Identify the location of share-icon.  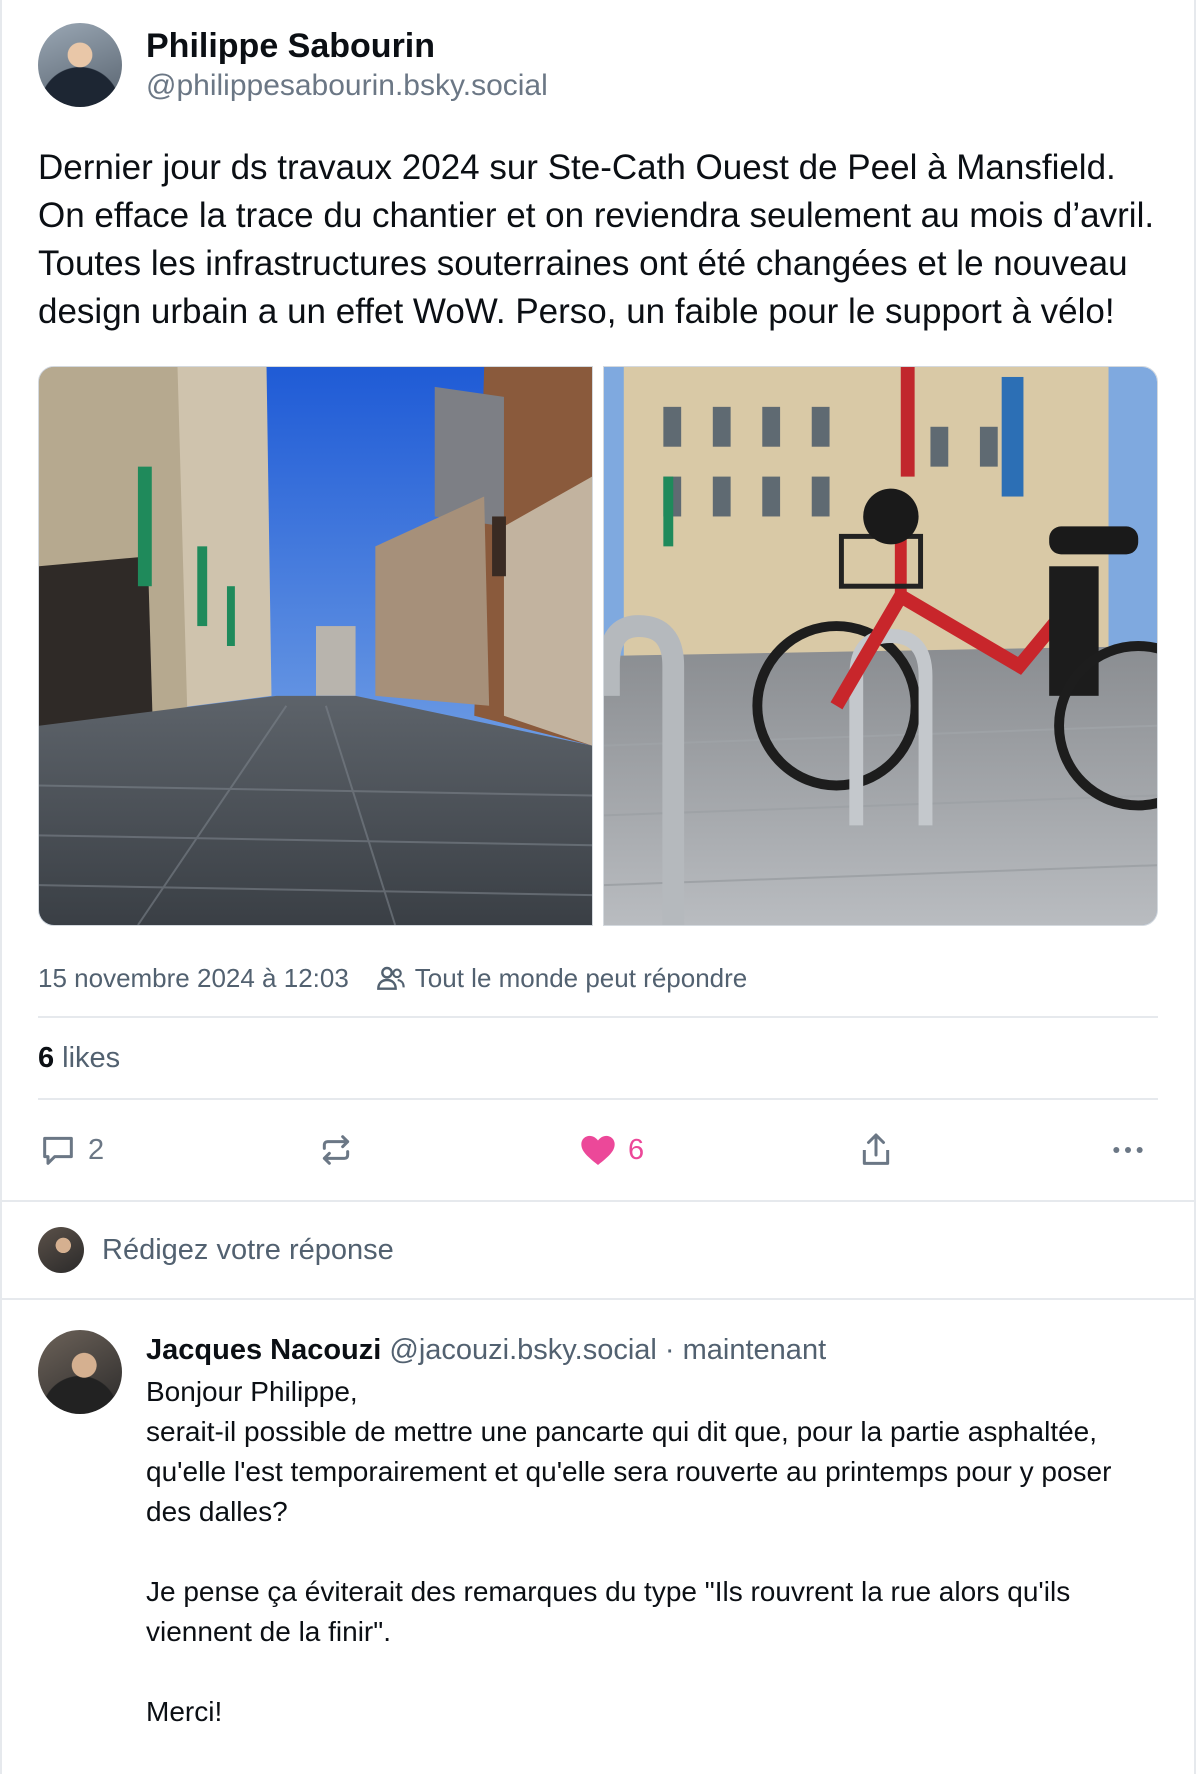
(876, 1149).